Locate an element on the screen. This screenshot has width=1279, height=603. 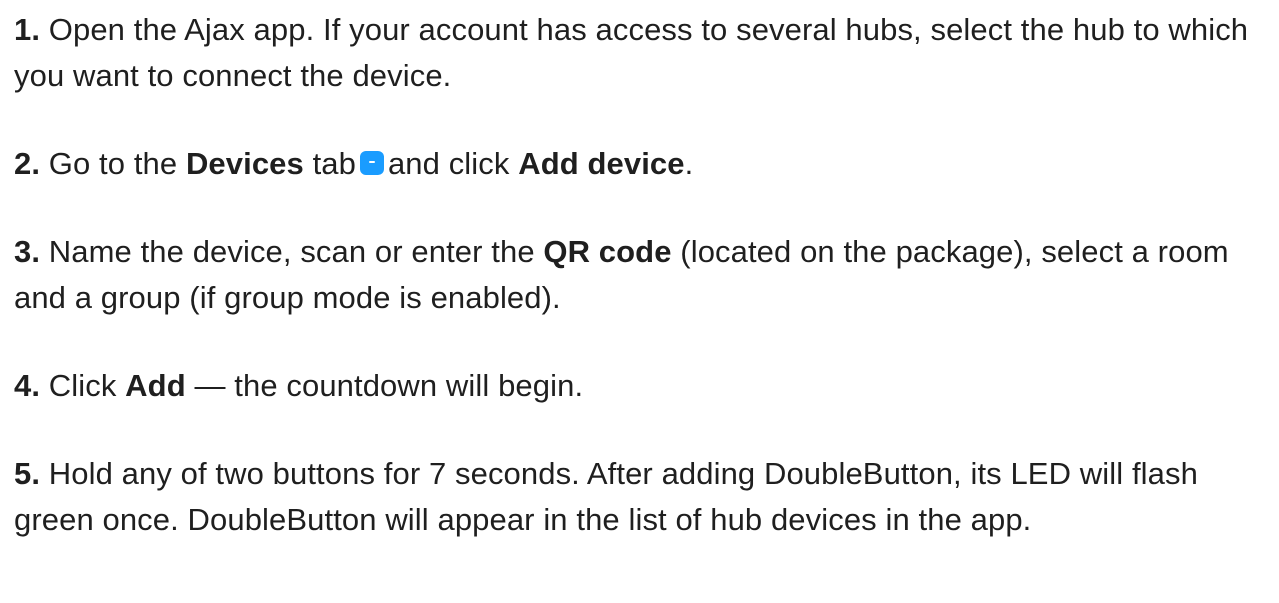
devices-label: Devices is located at coordinates (244, 163).